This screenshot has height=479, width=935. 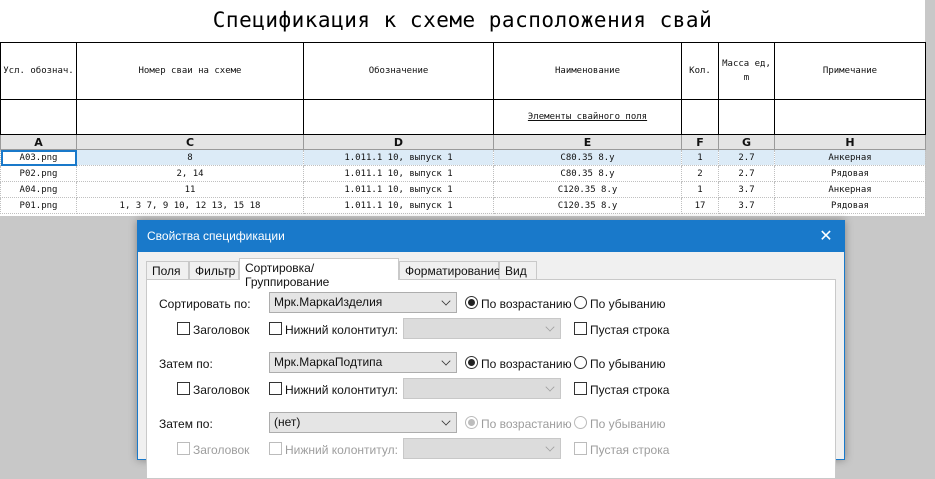 What do you see at coordinates (826, 236) in the screenshot?
I see `close-icon: ✕` at bounding box center [826, 236].